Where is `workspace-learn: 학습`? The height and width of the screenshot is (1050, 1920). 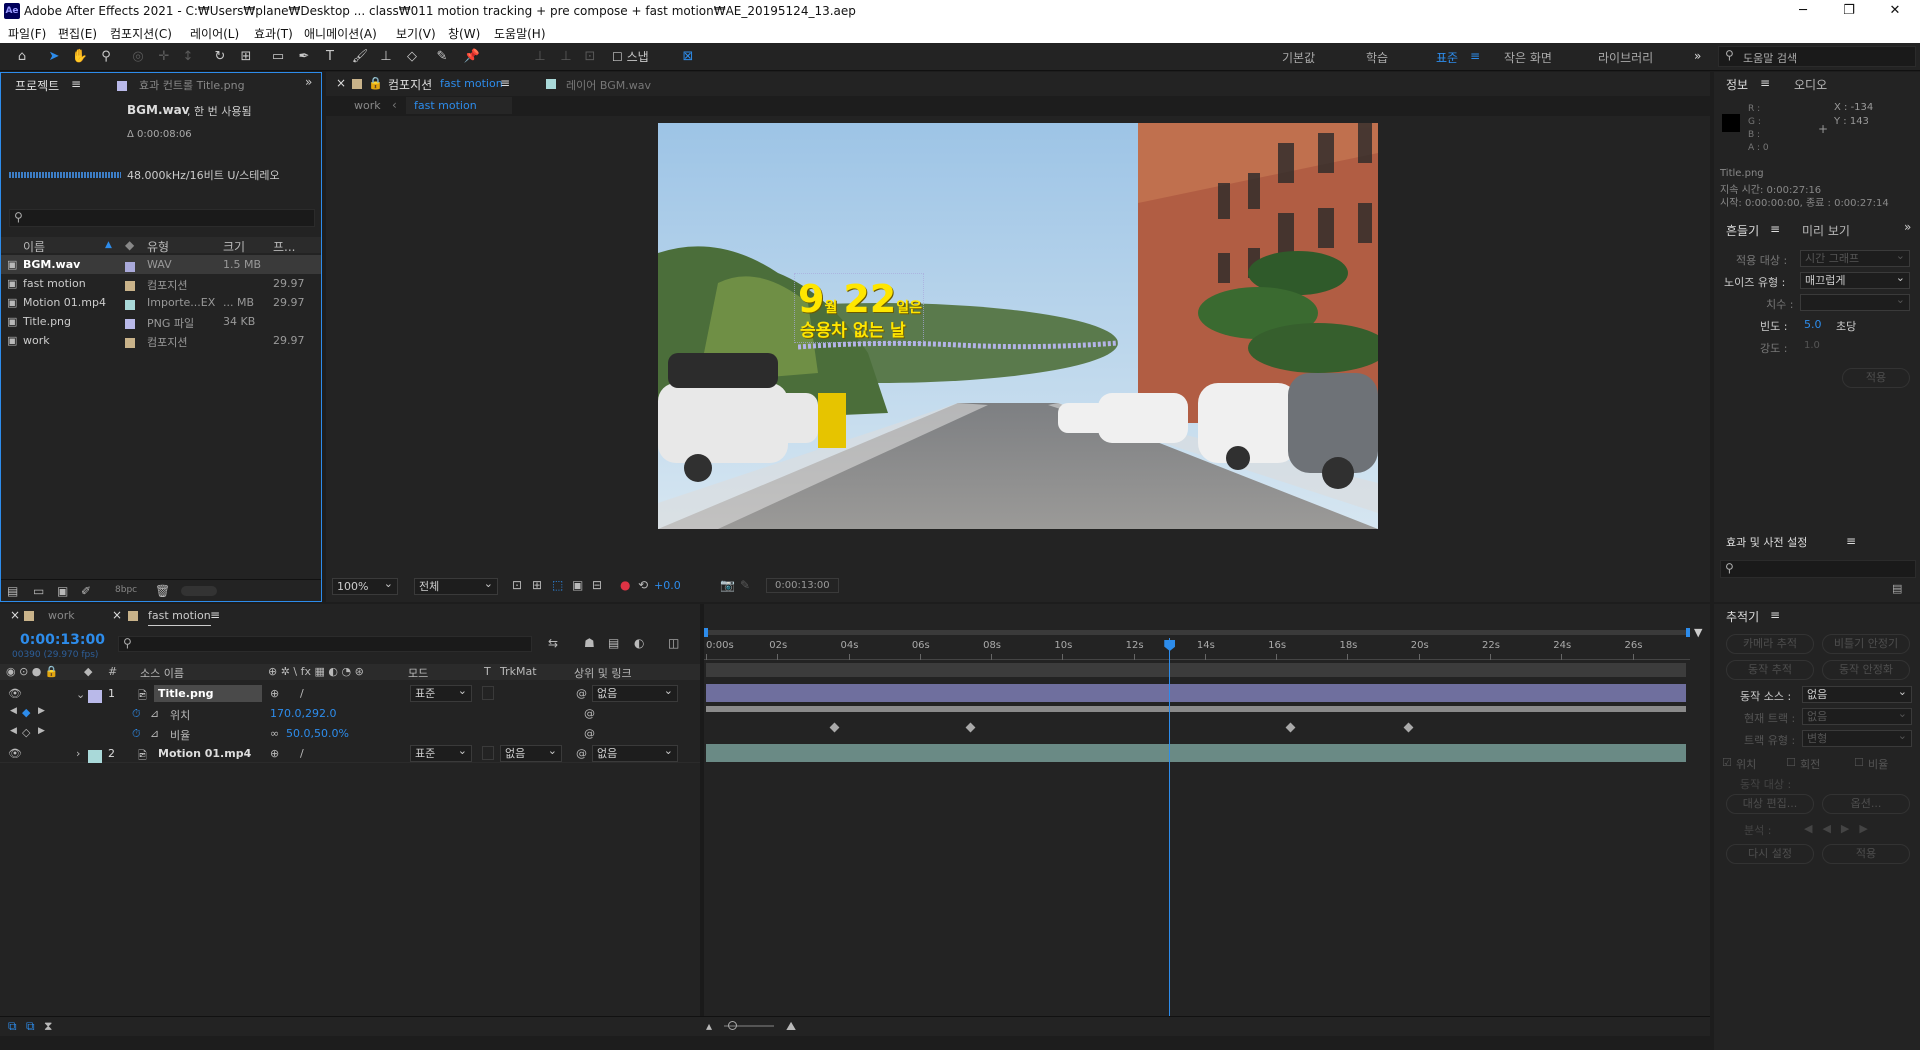 workspace-learn: 학습 is located at coordinates (1377, 57).